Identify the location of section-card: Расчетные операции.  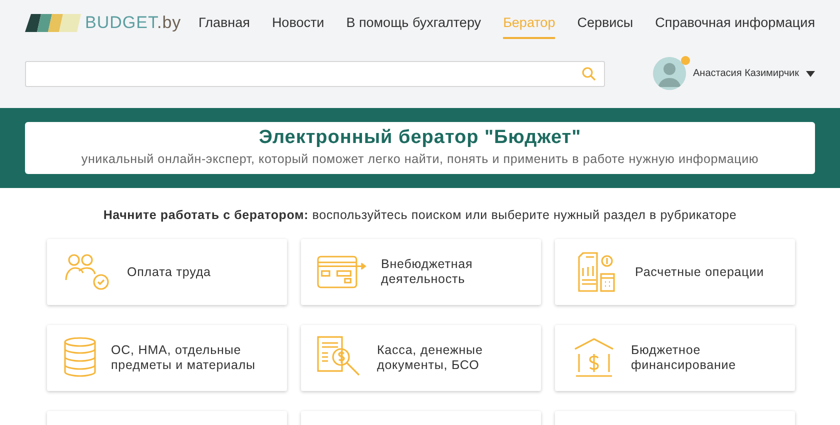
(675, 271).